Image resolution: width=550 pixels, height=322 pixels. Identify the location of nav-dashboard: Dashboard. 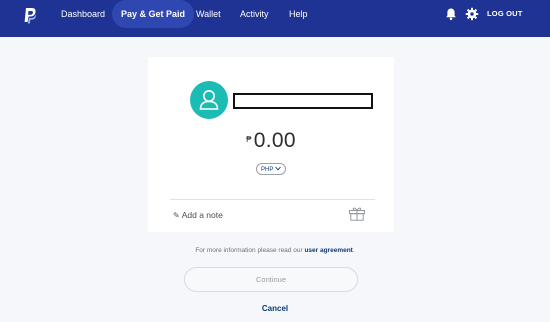
(83, 14).